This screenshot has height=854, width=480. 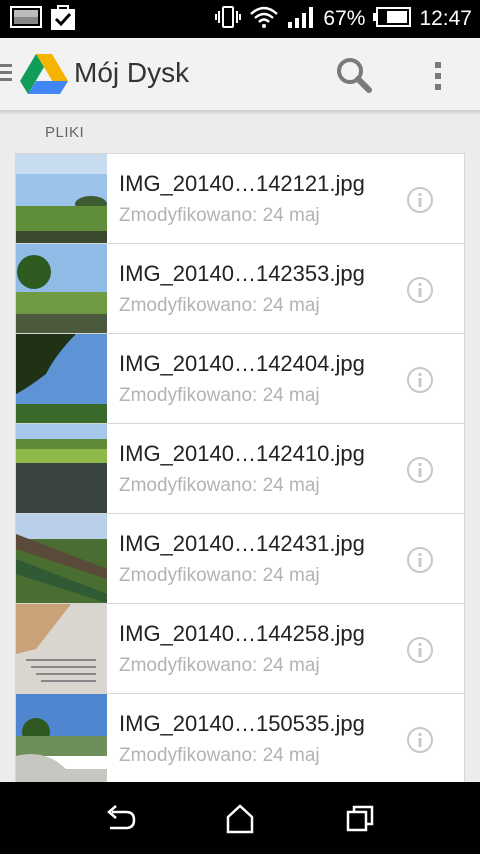 What do you see at coordinates (242, 633) in the screenshot?
I see `file-name: IMG_20140…144258.jpg` at bounding box center [242, 633].